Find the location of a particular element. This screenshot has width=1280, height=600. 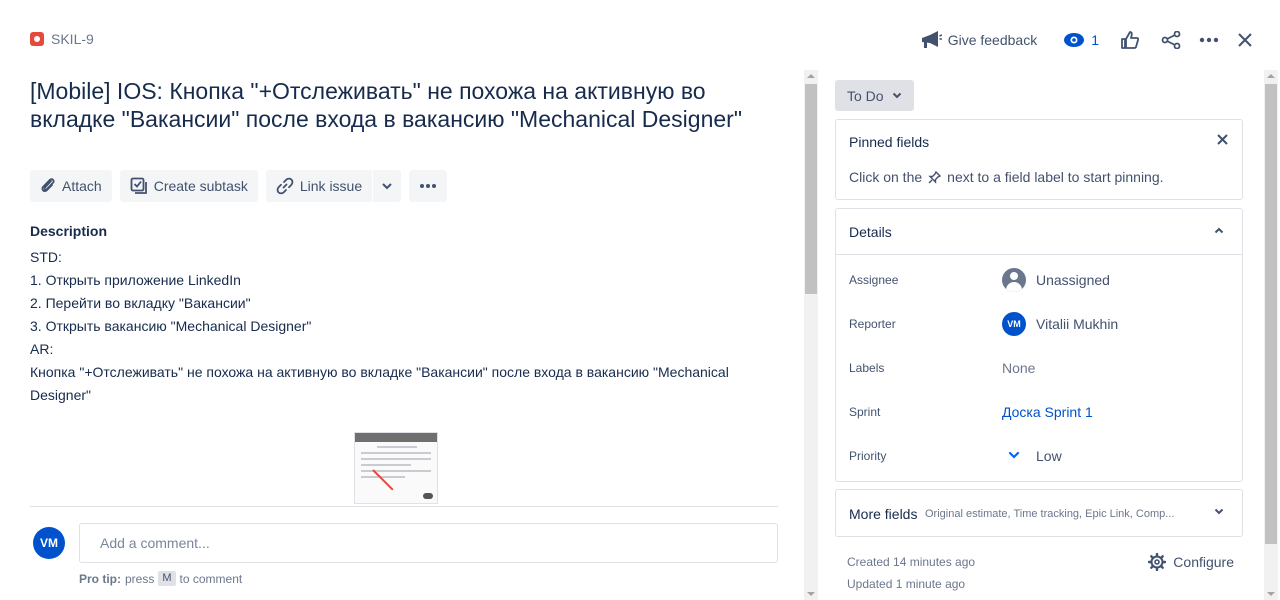

give-feedback-button: Give feedback is located at coordinates (979, 40).